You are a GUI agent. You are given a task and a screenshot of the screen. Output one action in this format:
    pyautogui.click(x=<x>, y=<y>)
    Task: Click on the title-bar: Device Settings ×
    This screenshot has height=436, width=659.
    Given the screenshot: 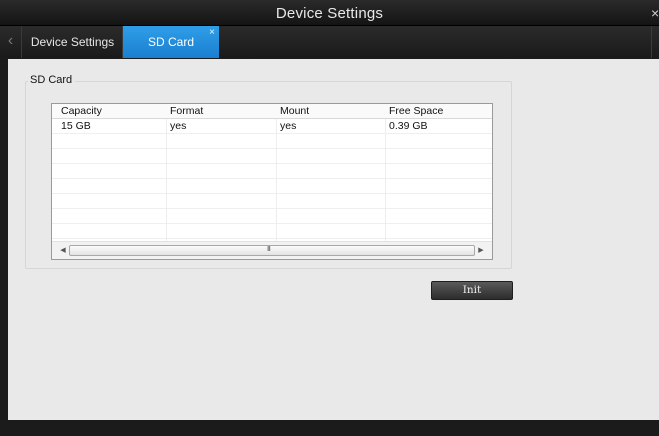 What is the action you would take?
    pyautogui.click(x=329, y=13)
    